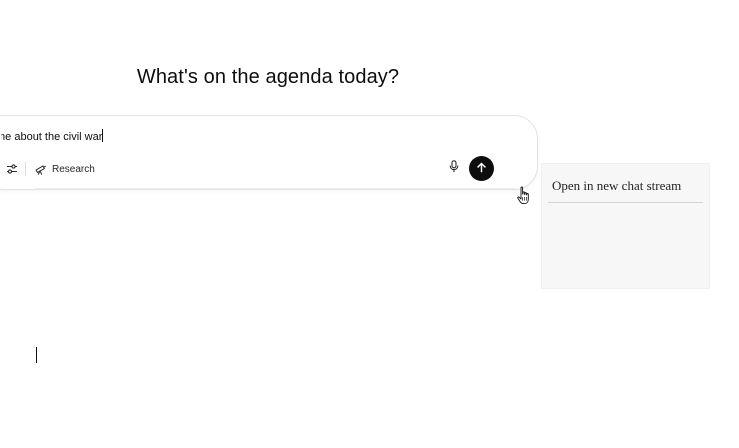 This screenshot has width=739, height=448. What do you see at coordinates (524, 196) in the screenshot?
I see `hand-pointer-icon` at bounding box center [524, 196].